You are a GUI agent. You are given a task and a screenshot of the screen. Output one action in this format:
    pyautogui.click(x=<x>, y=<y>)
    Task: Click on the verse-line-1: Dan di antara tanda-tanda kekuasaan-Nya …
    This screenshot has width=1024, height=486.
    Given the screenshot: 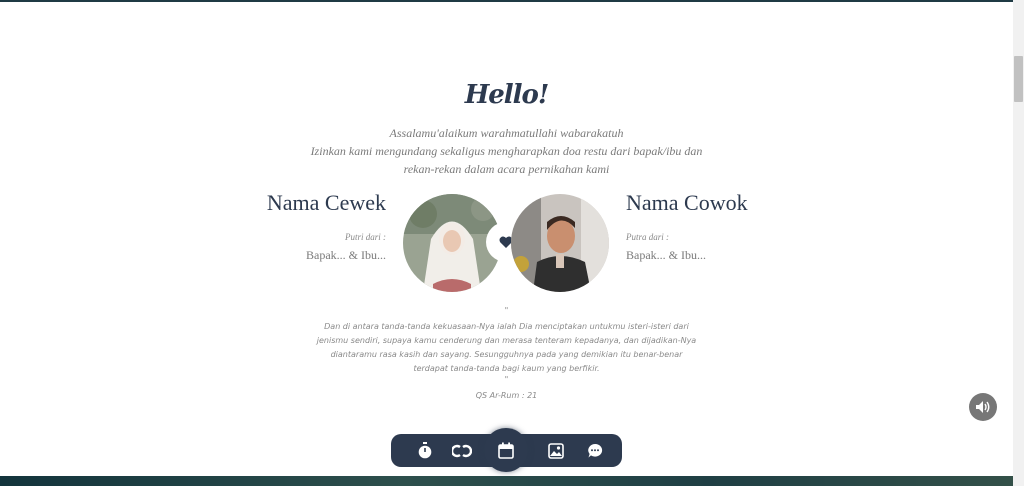 What is the action you would take?
    pyautogui.click(x=506, y=326)
    